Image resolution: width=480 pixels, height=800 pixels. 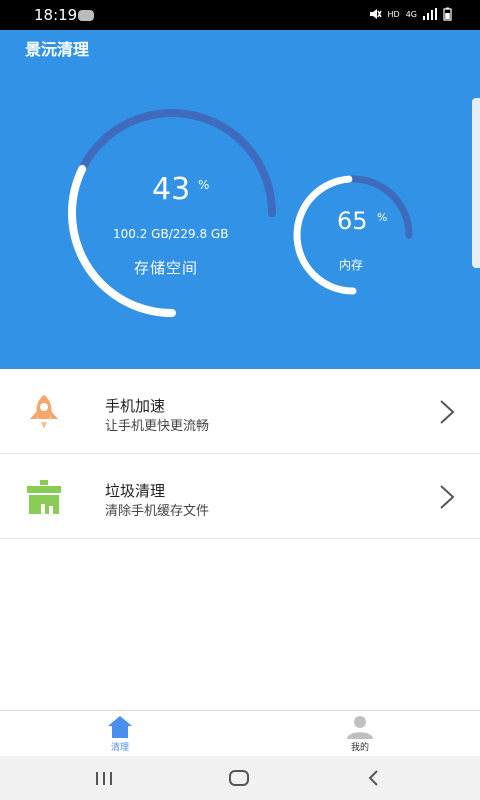 I want to click on storage-percent: 43, so click(x=171, y=189).